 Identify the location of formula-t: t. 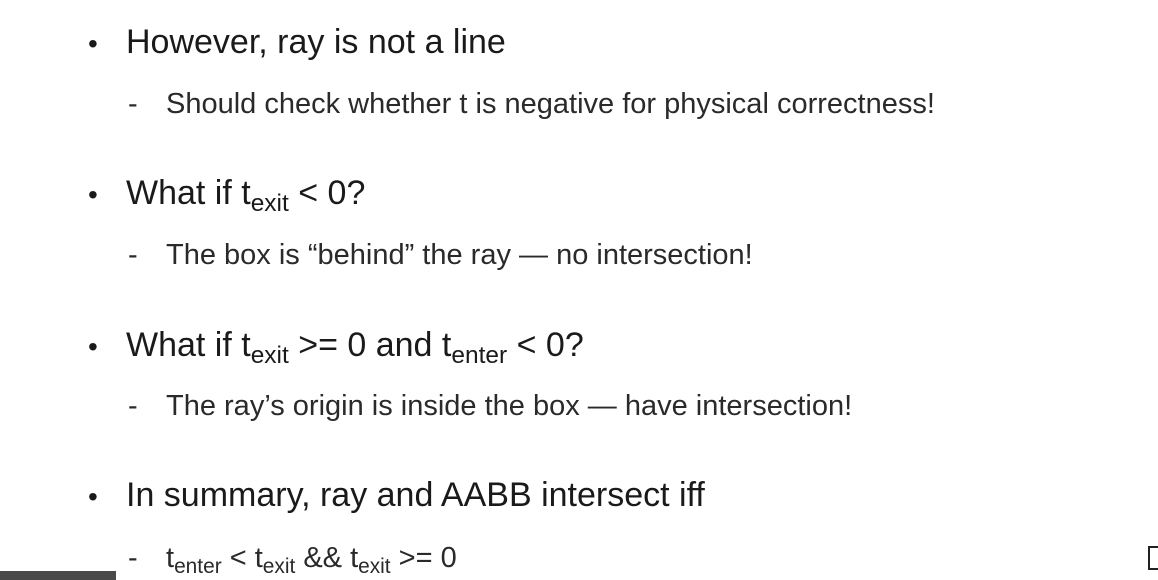
(170, 558).